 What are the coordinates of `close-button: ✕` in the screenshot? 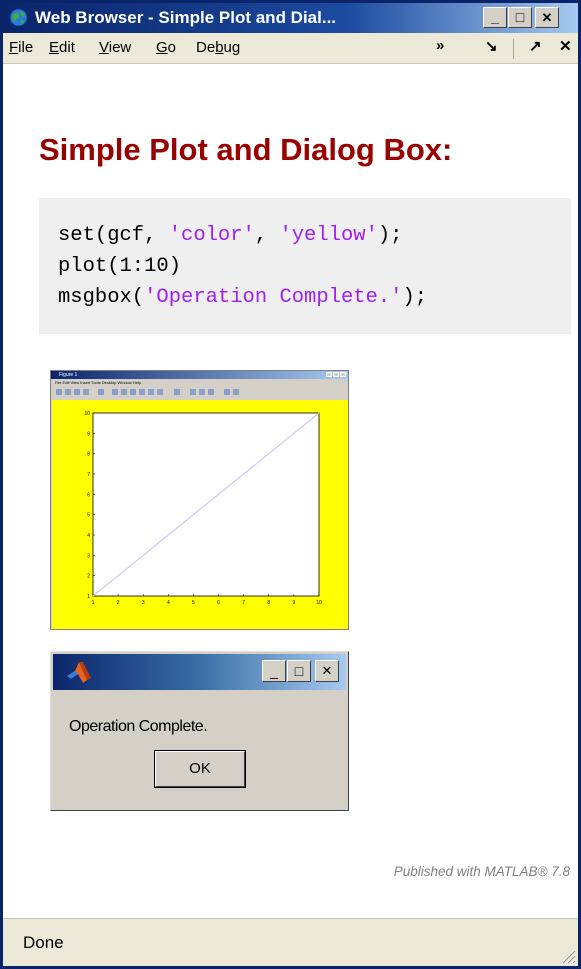 It's located at (547, 17).